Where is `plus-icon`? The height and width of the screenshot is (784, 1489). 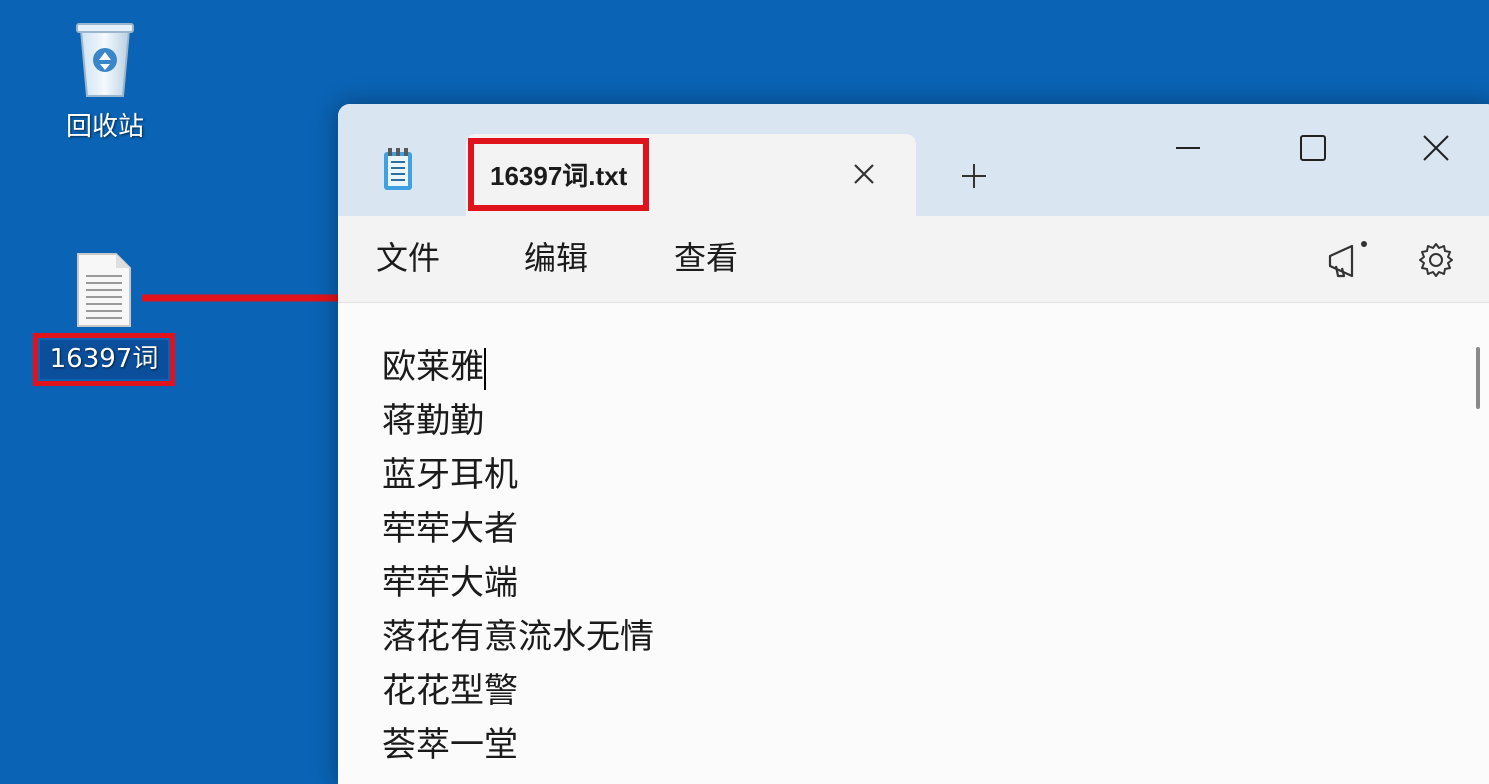
plus-icon is located at coordinates (974, 176).